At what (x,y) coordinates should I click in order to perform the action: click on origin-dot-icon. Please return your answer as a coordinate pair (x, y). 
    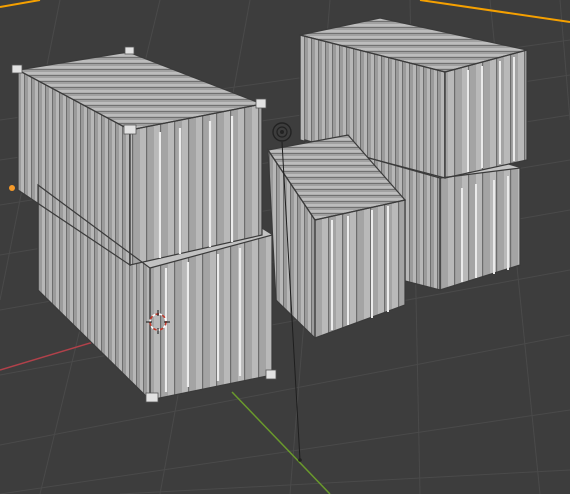
    Looking at the image, I should click on (12, 188).